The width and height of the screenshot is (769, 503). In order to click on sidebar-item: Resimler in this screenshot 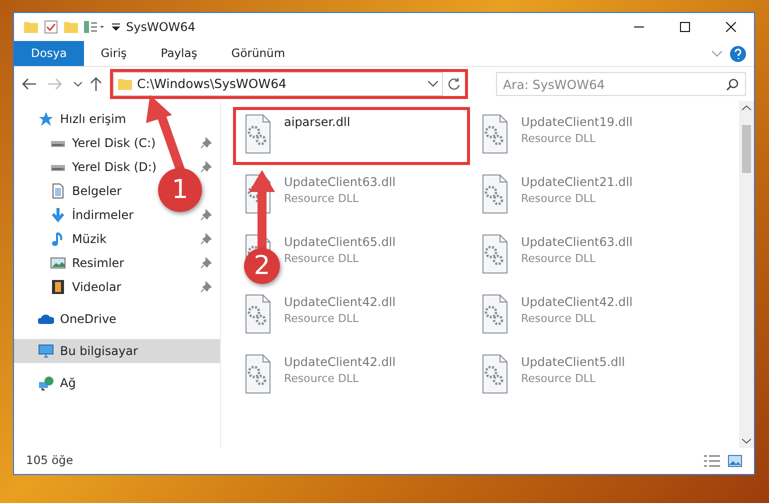, I will do `click(117, 263)`.